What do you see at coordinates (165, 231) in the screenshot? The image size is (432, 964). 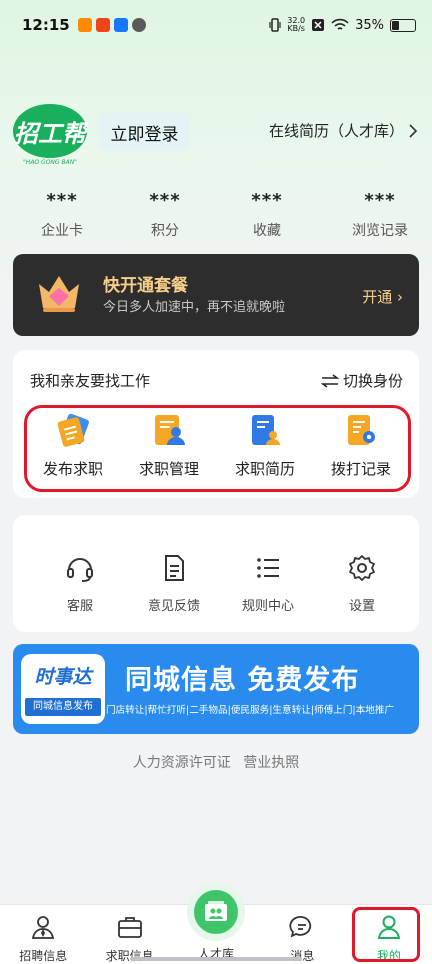 I see `stat-label: 积分` at bounding box center [165, 231].